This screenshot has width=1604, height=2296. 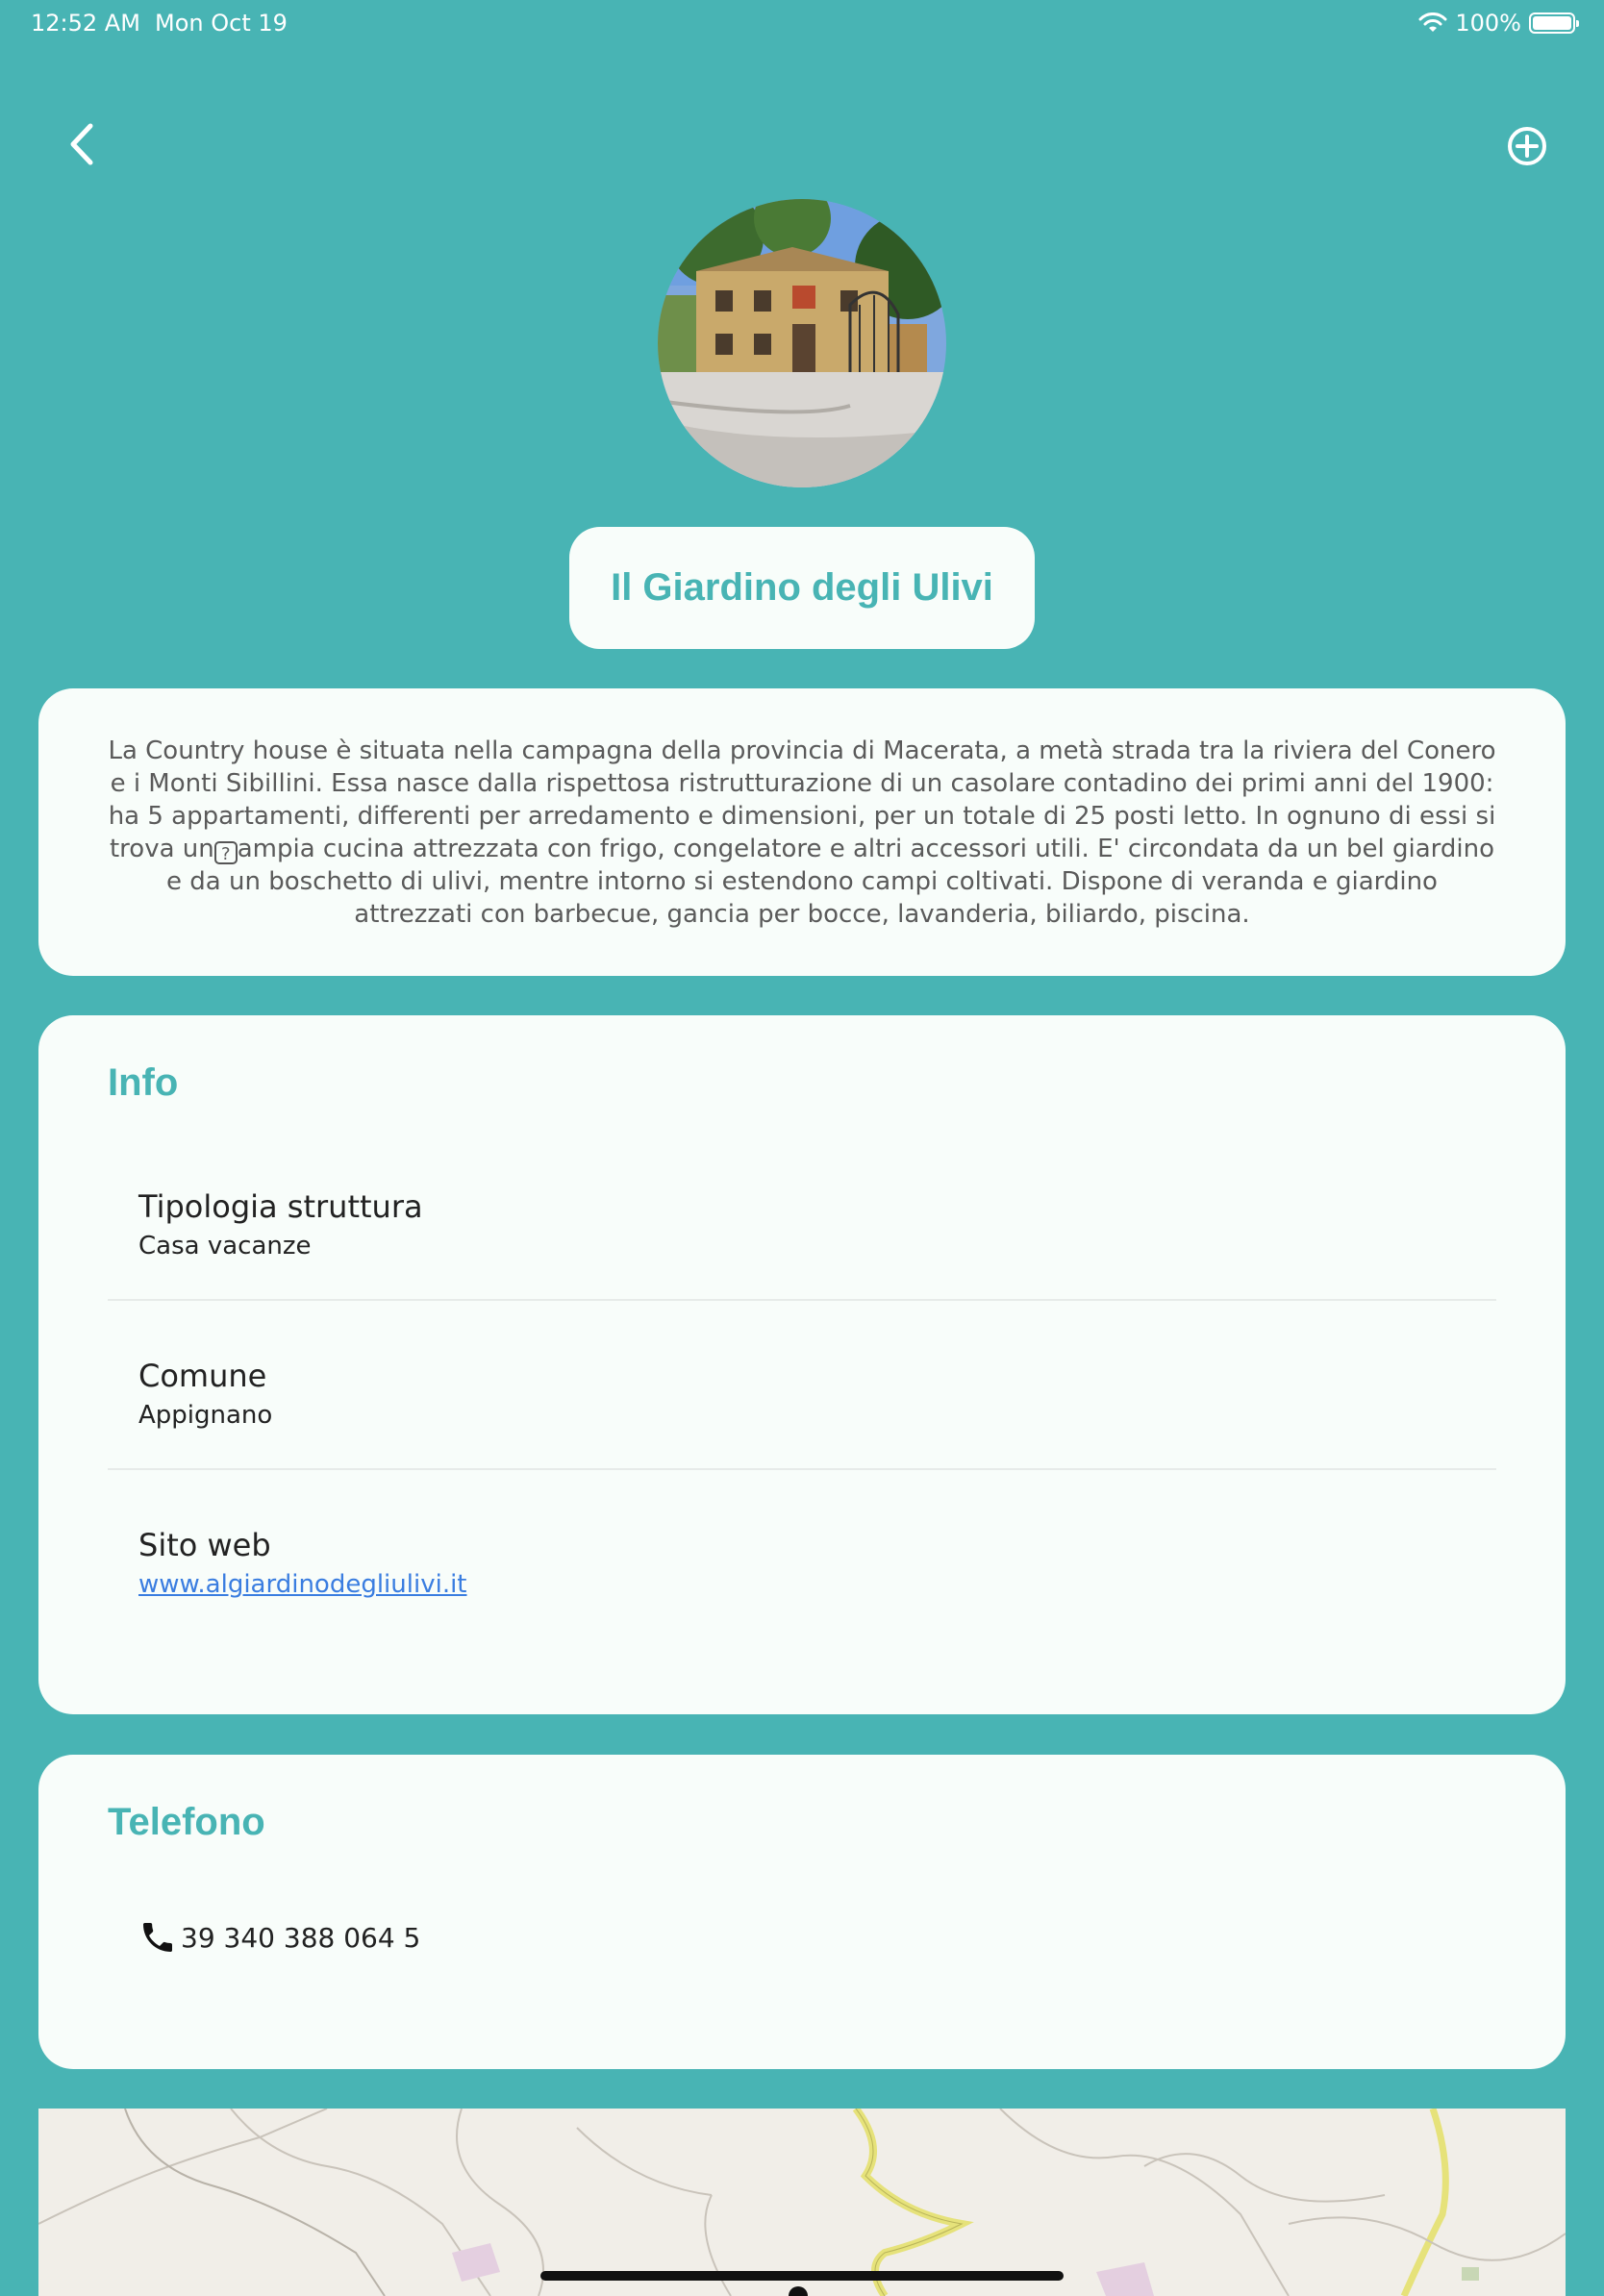 What do you see at coordinates (202, 1376) in the screenshot?
I see `info-row-label: Comune` at bounding box center [202, 1376].